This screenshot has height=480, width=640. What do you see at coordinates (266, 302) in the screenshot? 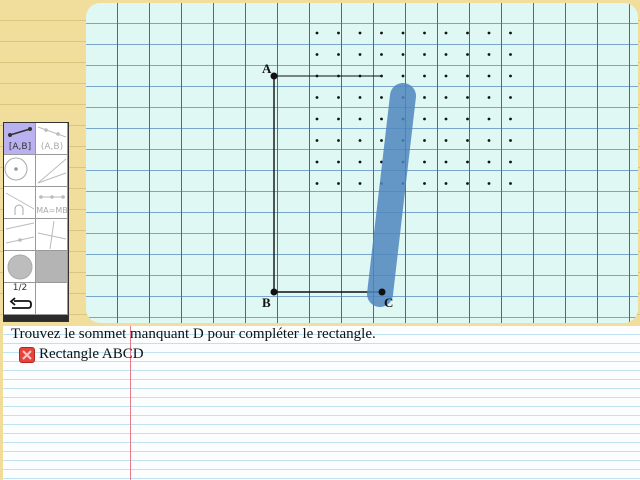
I see `point-b-label: B` at bounding box center [266, 302].